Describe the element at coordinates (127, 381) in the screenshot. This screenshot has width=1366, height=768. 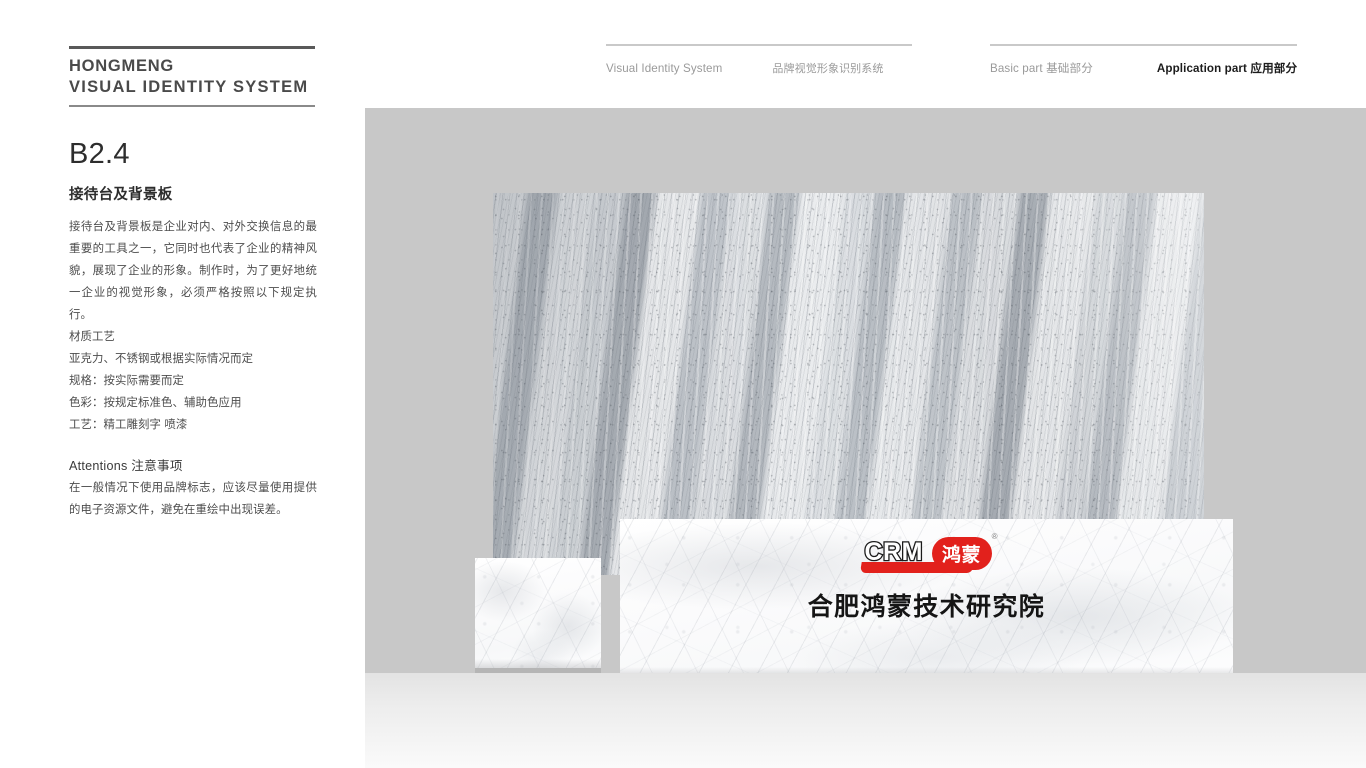
I see `spec-line: 规格：按实际需要而定` at that location.